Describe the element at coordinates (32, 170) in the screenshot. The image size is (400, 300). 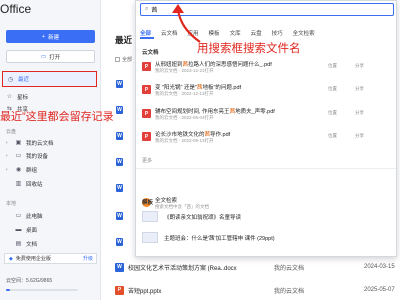
I see `sidebar-item-label: 群组` at that location.